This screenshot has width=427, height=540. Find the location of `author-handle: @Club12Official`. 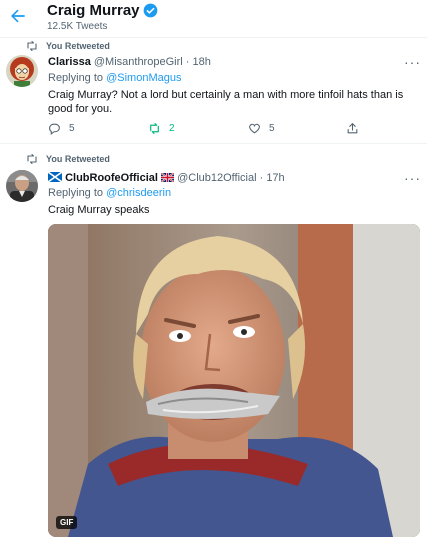

author-handle: @Club12Official is located at coordinates (216, 178).